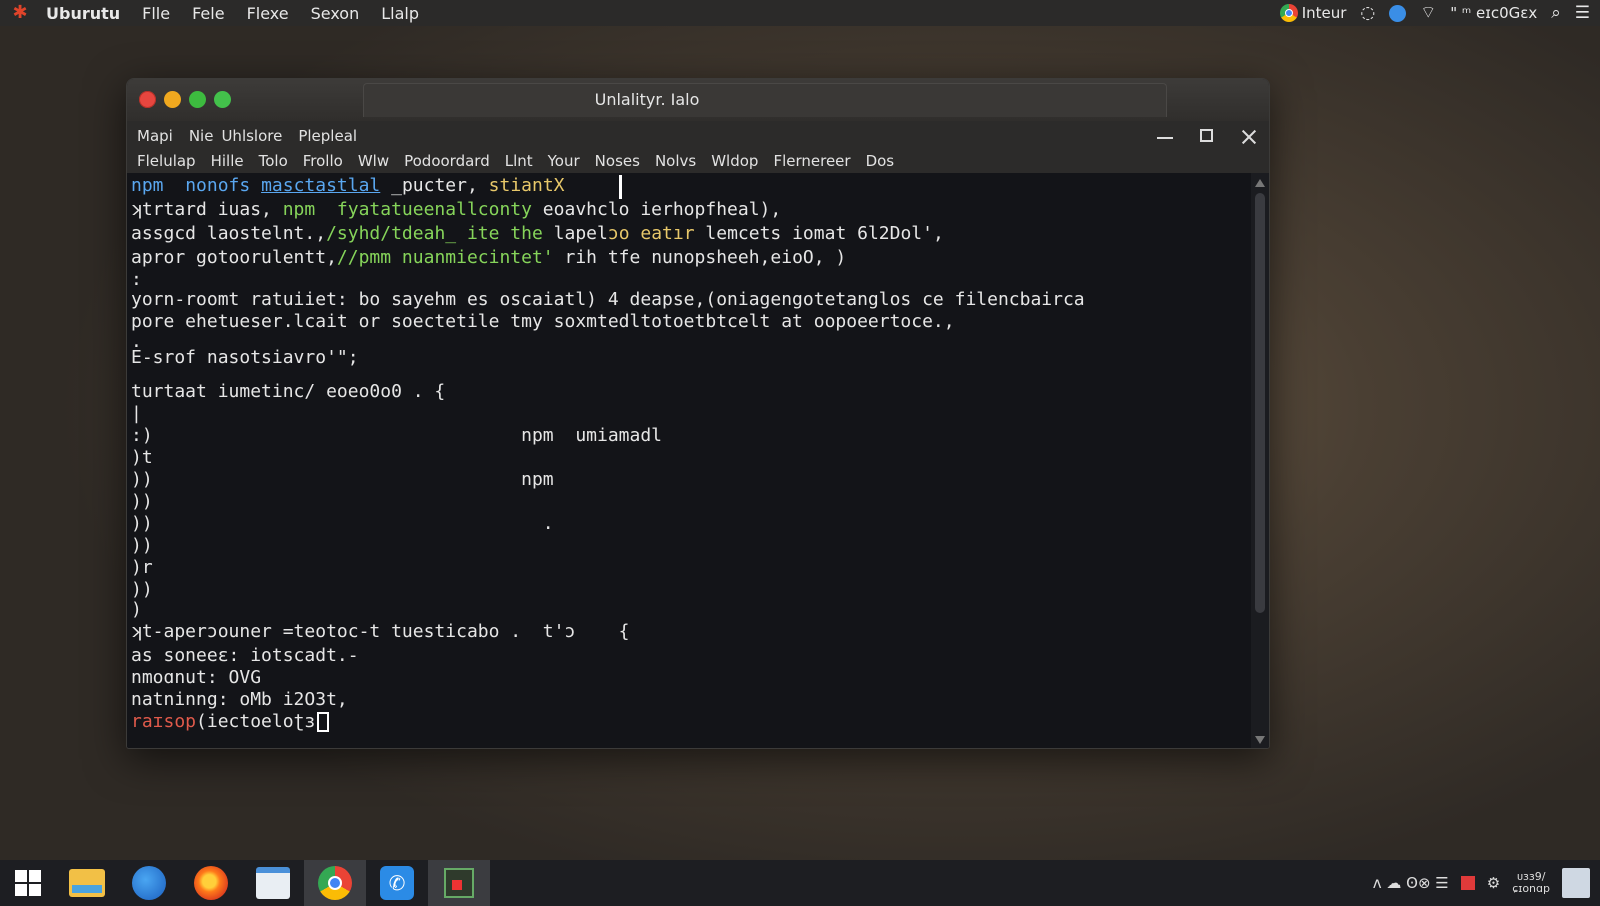  Describe the element at coordinates (166, 161) in the screenshot. I see `menu-item-flelulap: Flelulap` at that location.